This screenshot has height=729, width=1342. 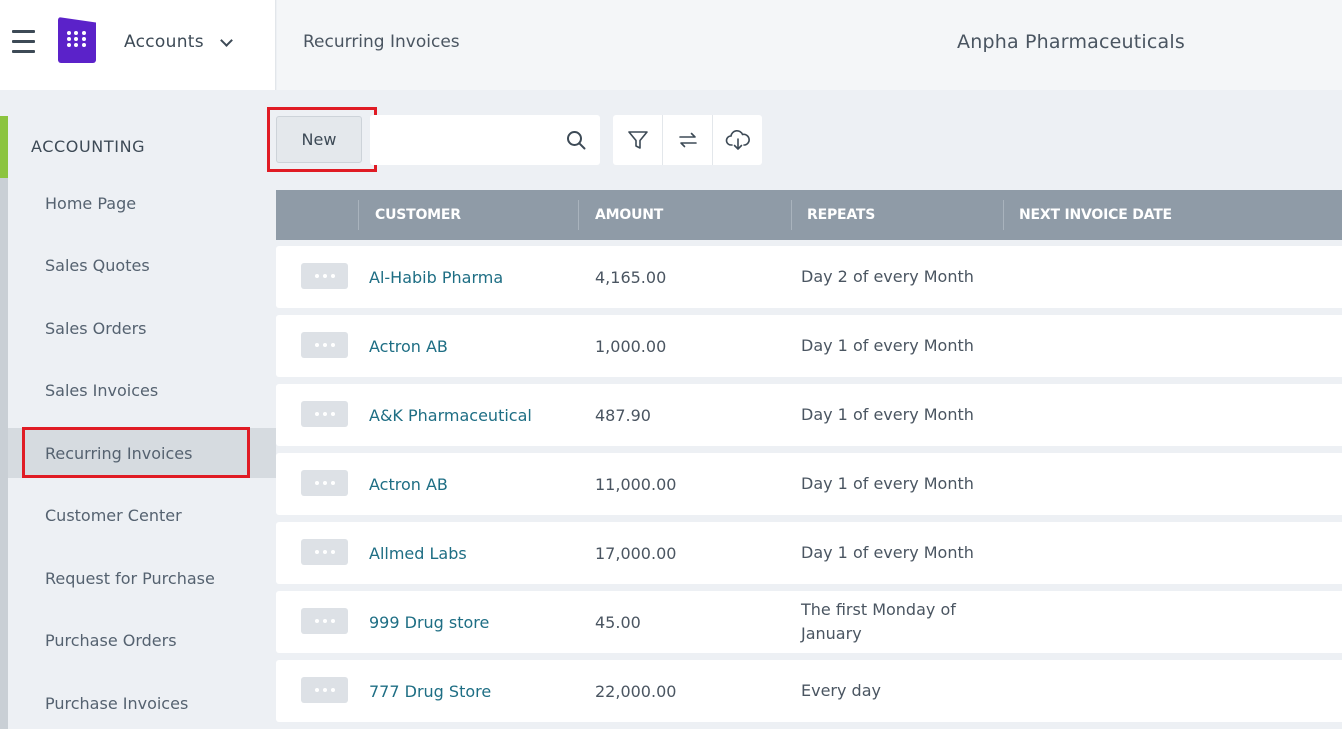 What do you see at coordinates (4, 422) in the screenshot?
I see `sidebar-rail` at bounding box center [4, 422].